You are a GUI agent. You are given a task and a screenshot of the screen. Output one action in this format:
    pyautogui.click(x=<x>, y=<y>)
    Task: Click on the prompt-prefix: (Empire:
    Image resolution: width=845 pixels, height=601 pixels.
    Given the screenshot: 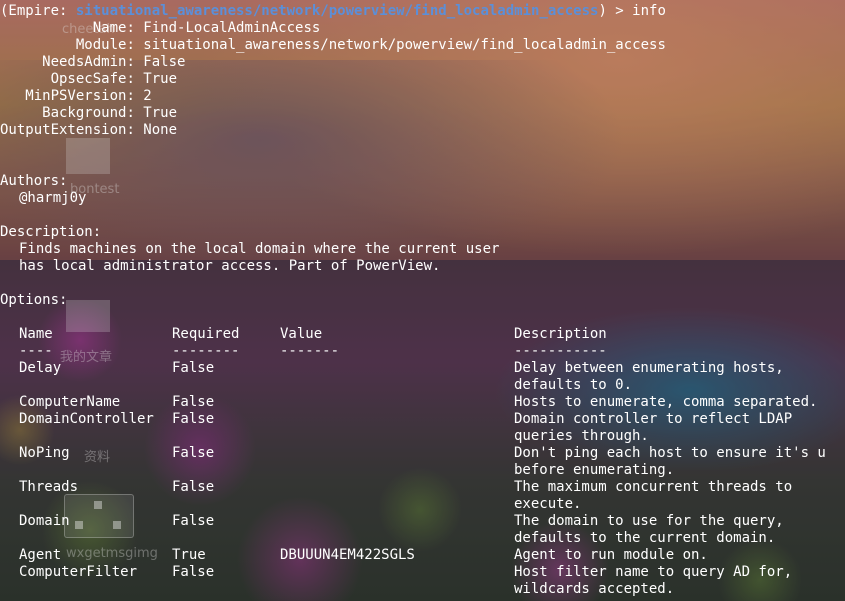 What is the action you would take?
    pyautogui.click(x=38, y=11)
    